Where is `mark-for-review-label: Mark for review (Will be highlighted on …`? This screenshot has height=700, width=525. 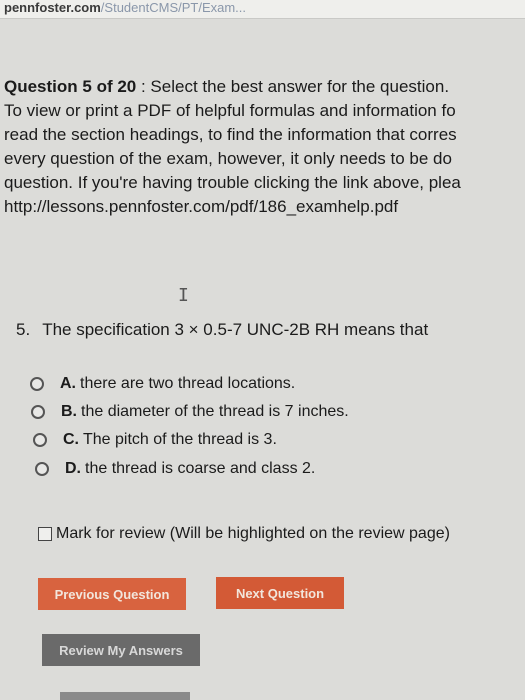
mark-for-review-label: Mark for review (Will be highlighted on … is located at coordinates (253, 533).